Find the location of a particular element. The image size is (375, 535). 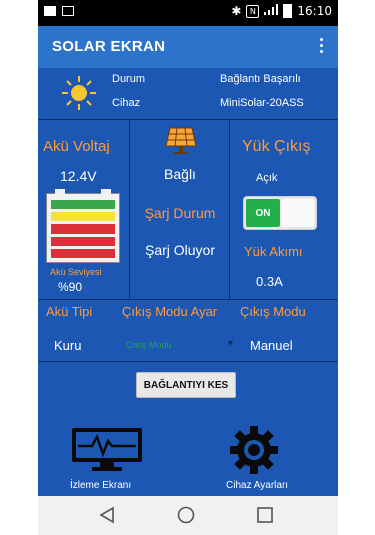

output-mode-cell: Çıkış Modu Manuel is located at coordinates (286, 330).